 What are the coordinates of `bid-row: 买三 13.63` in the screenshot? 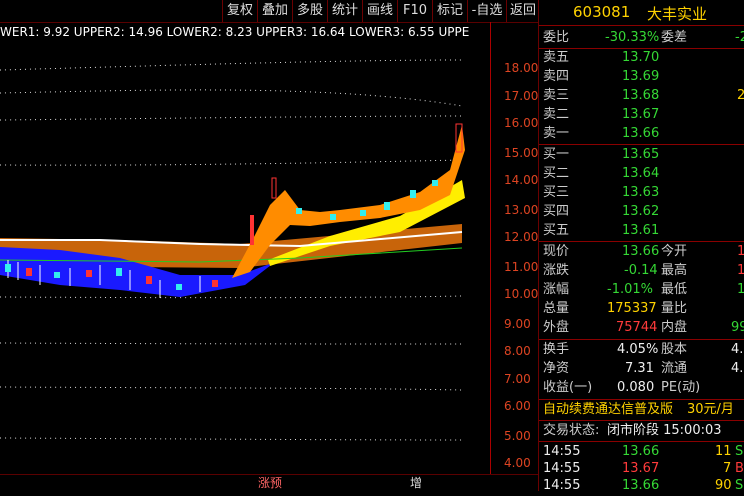 It's located at (641, 193).